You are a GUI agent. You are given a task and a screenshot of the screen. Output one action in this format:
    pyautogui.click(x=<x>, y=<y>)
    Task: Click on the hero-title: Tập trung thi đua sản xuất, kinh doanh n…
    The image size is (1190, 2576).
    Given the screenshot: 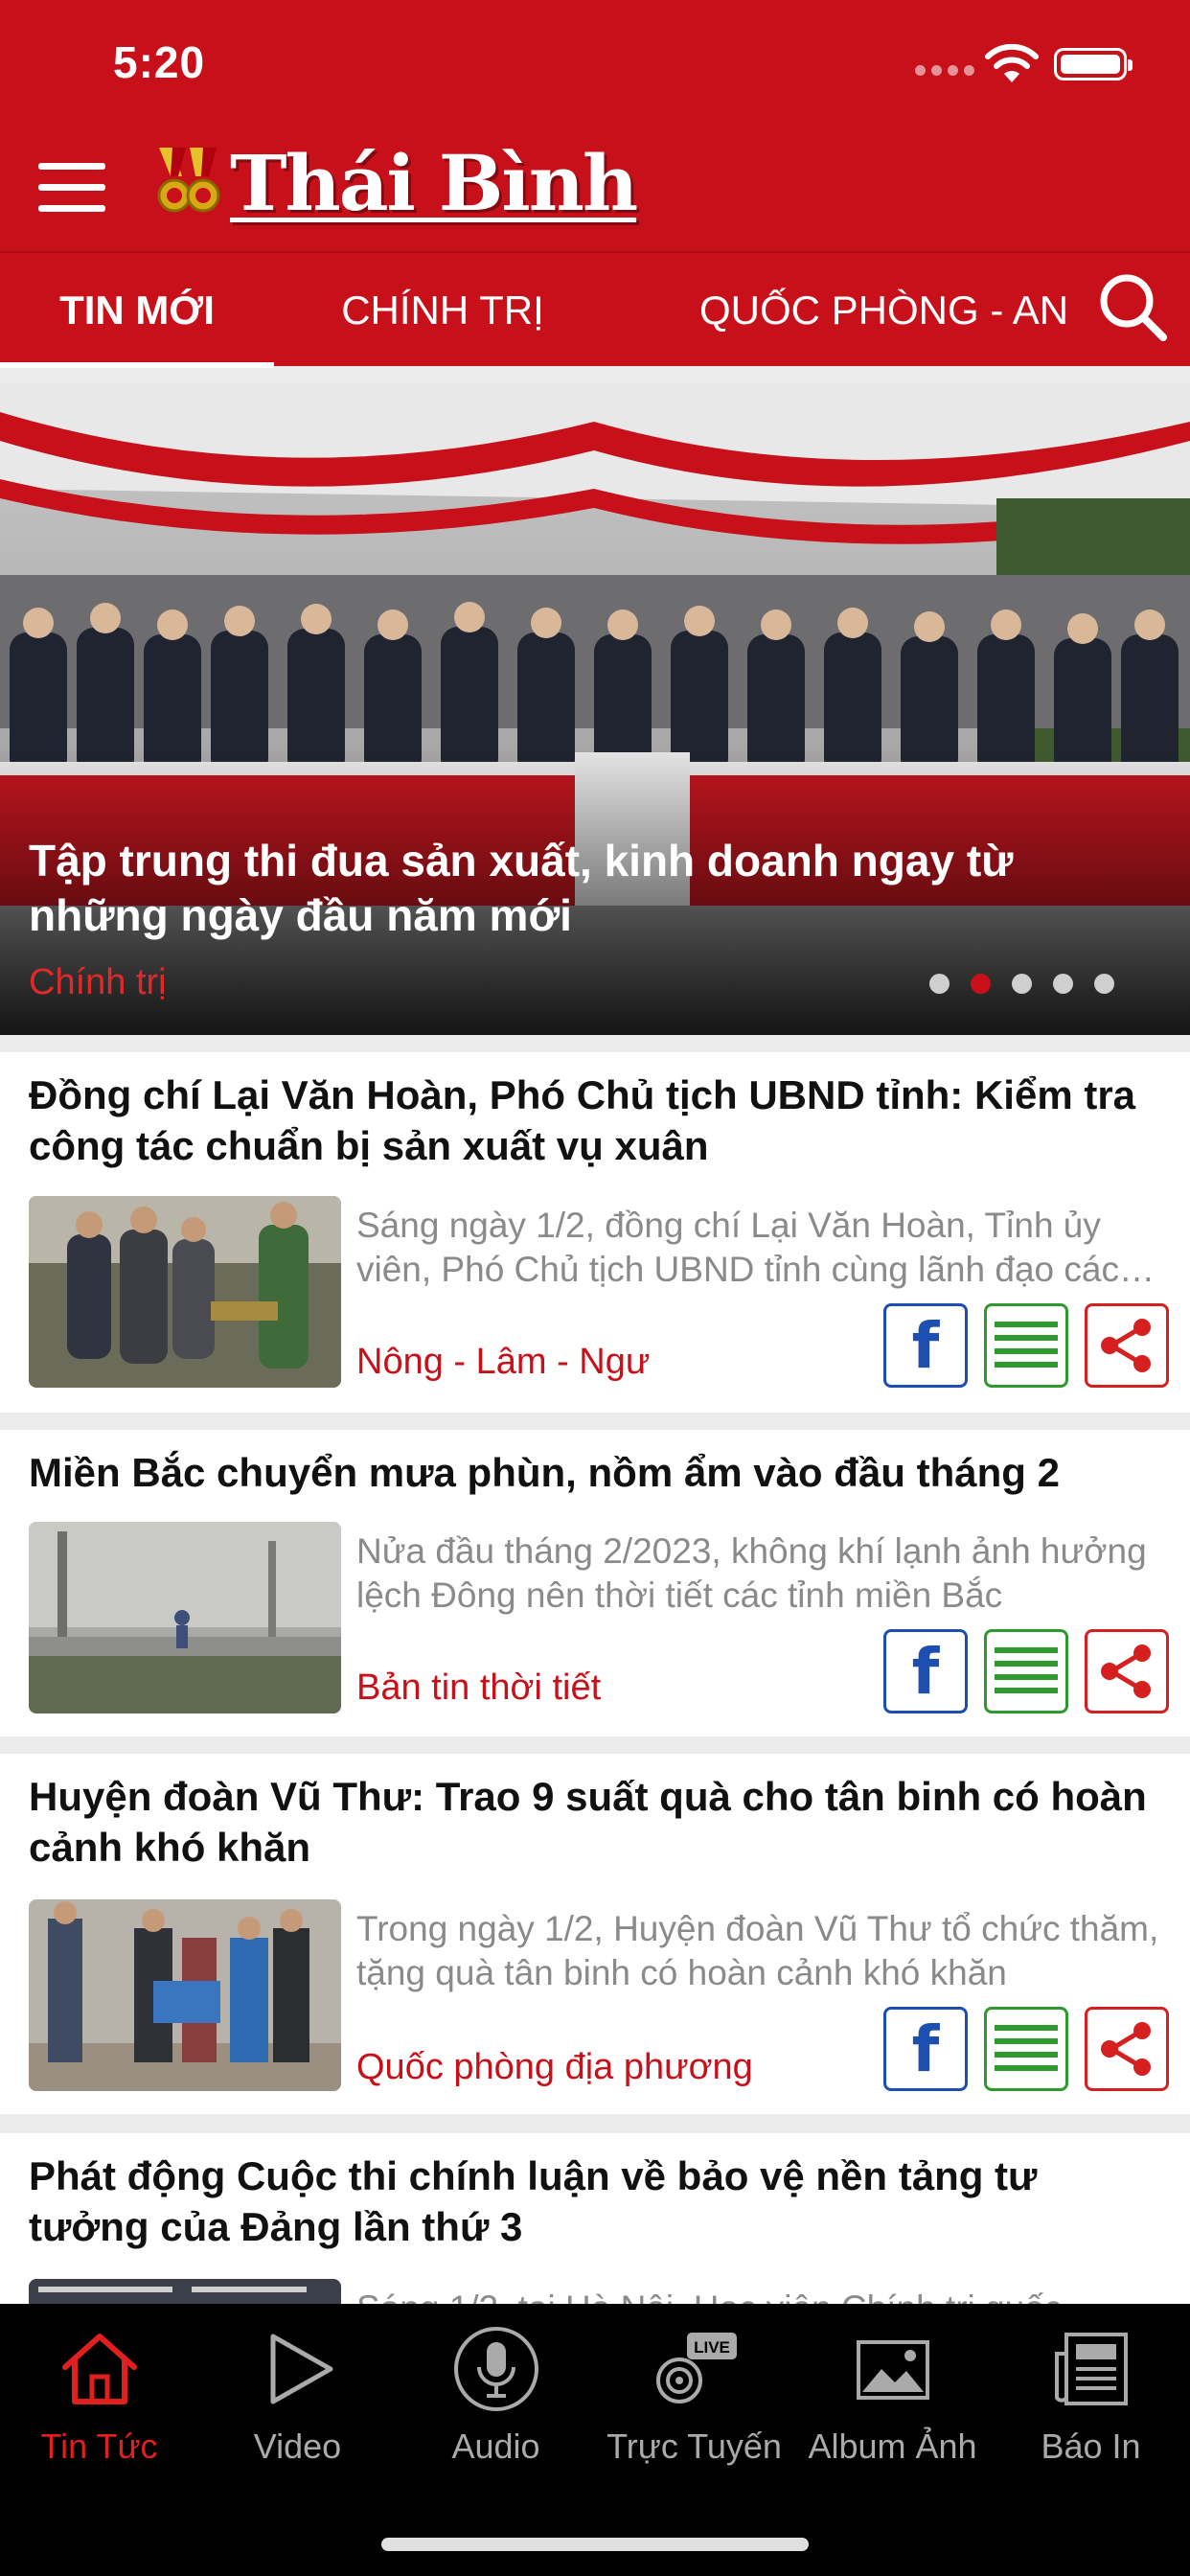 What is the action you would take?
    pyautogui.click(x=570, y=888)
    